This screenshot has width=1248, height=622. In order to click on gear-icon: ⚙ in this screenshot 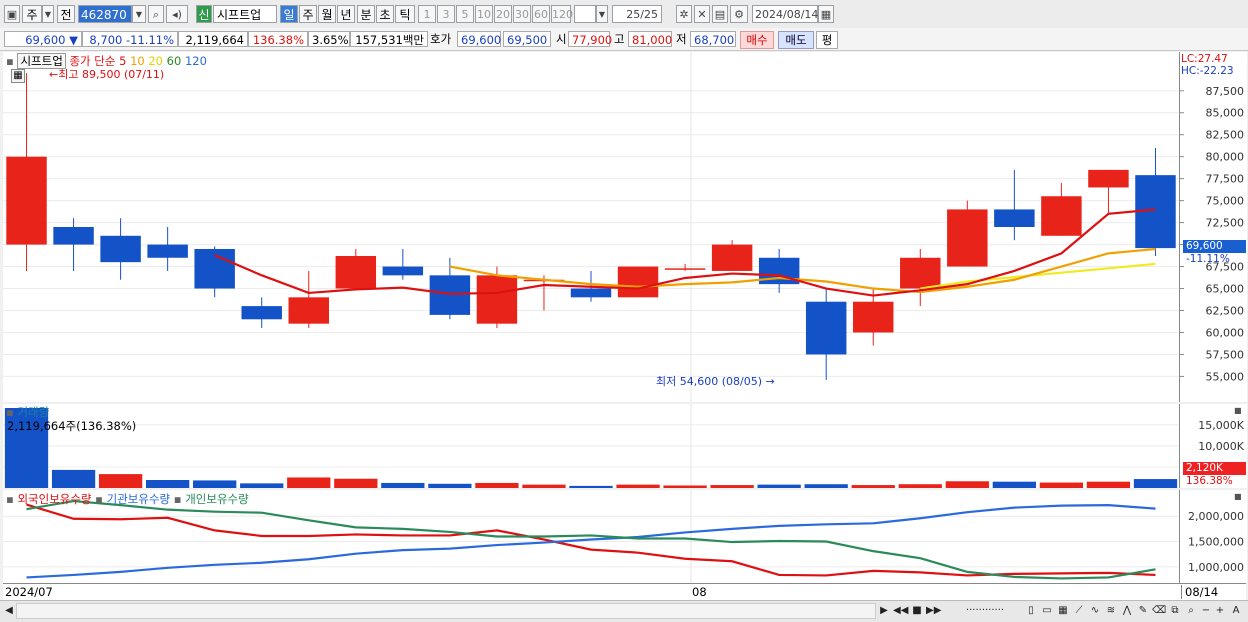, I will do `click(739, 14)`.